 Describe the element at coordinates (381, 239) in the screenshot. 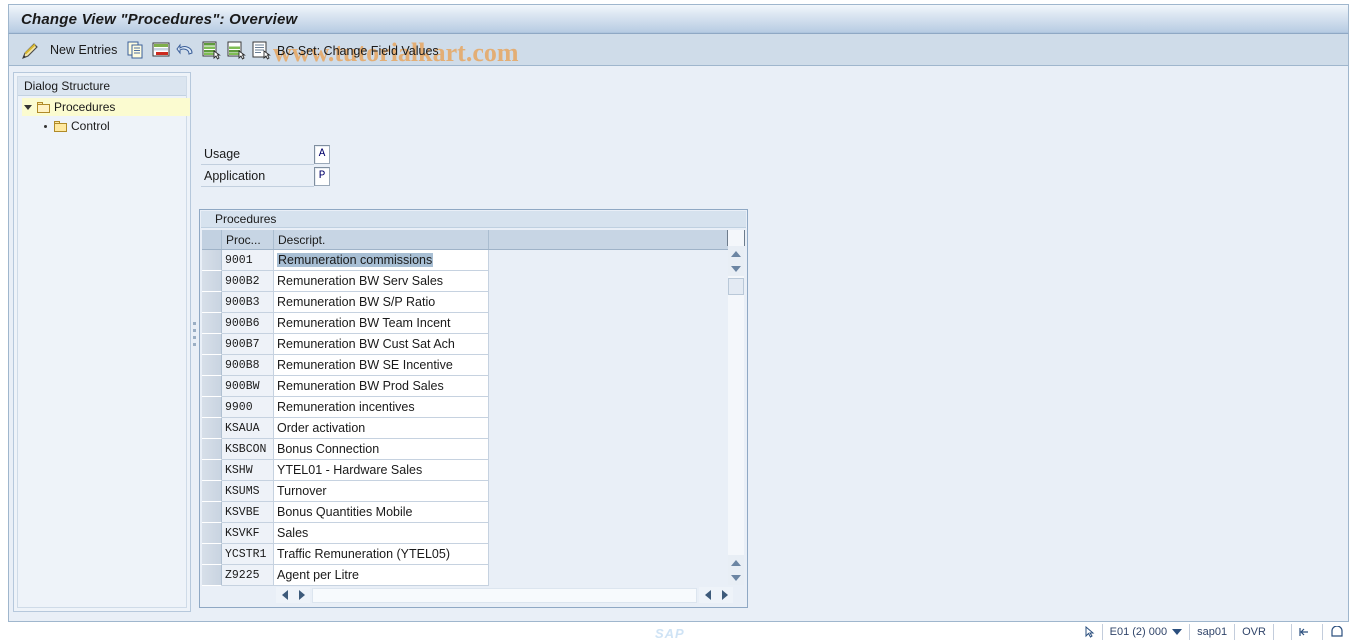

I see `column-header-description: Descript.` at that location.